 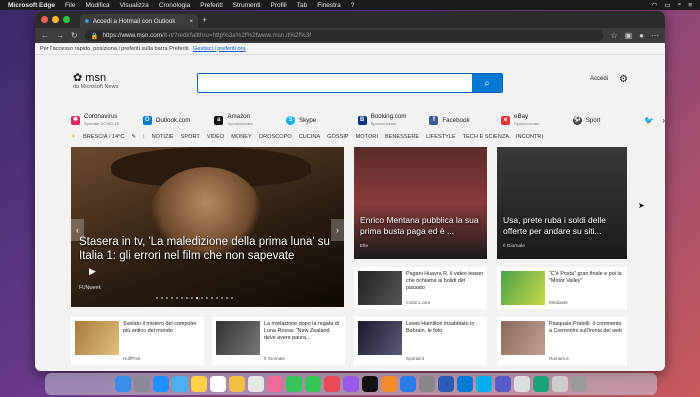 What do you see at coordinates (278, 5) in the screenshot?
I see `menu-profili: Profili` at bounding box center [278, 5].